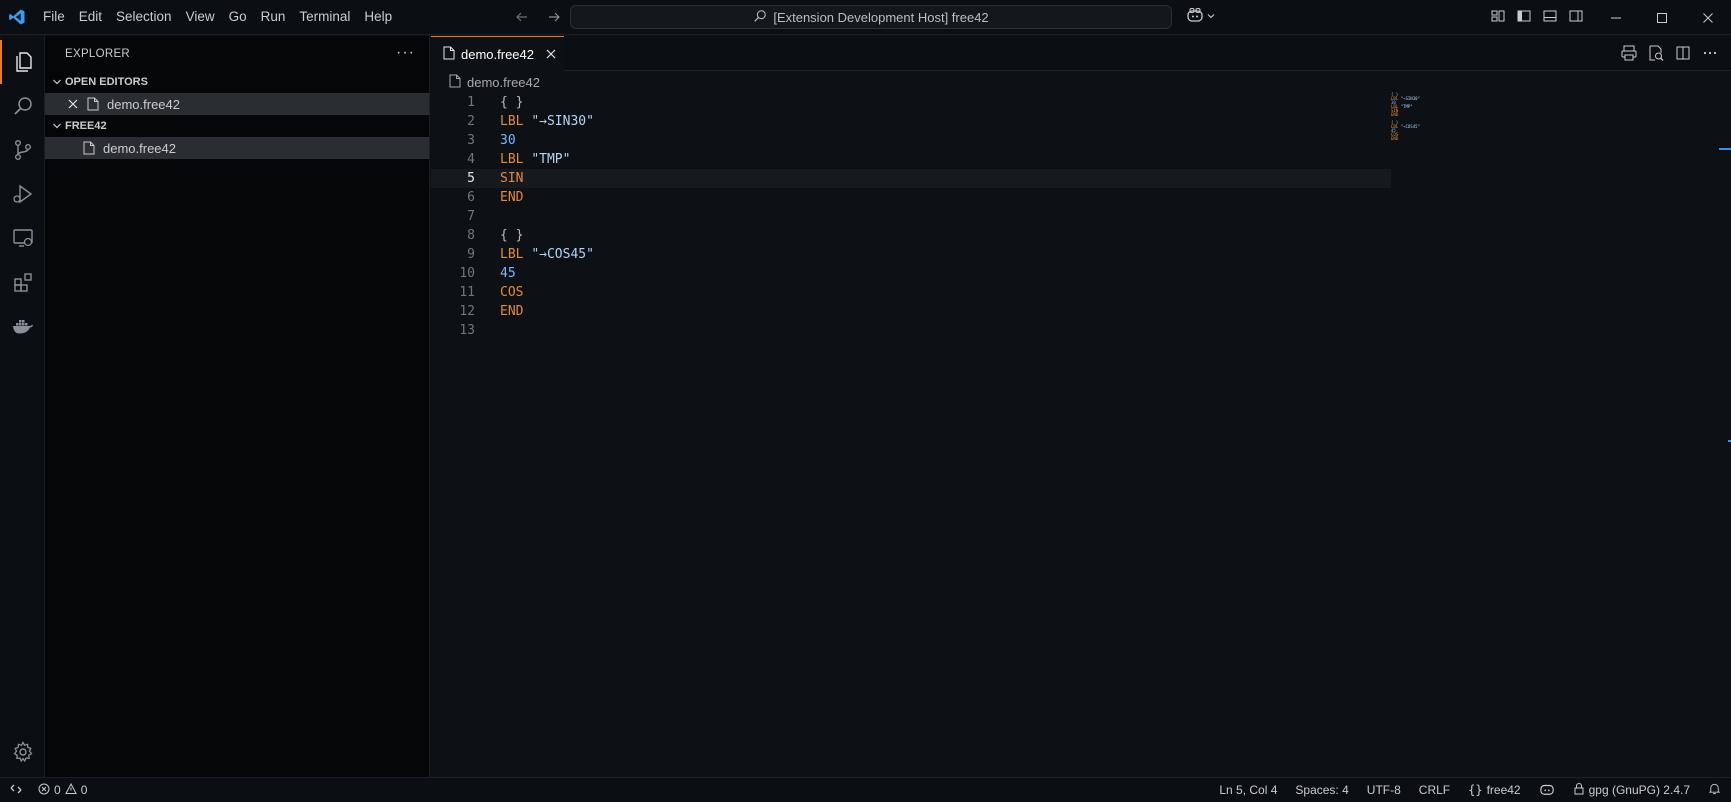  What do you see at coordinates (497, 53) in the screenshot?
I see `tab-demo-free42: demo.free42` at bounding box center [497, 53].